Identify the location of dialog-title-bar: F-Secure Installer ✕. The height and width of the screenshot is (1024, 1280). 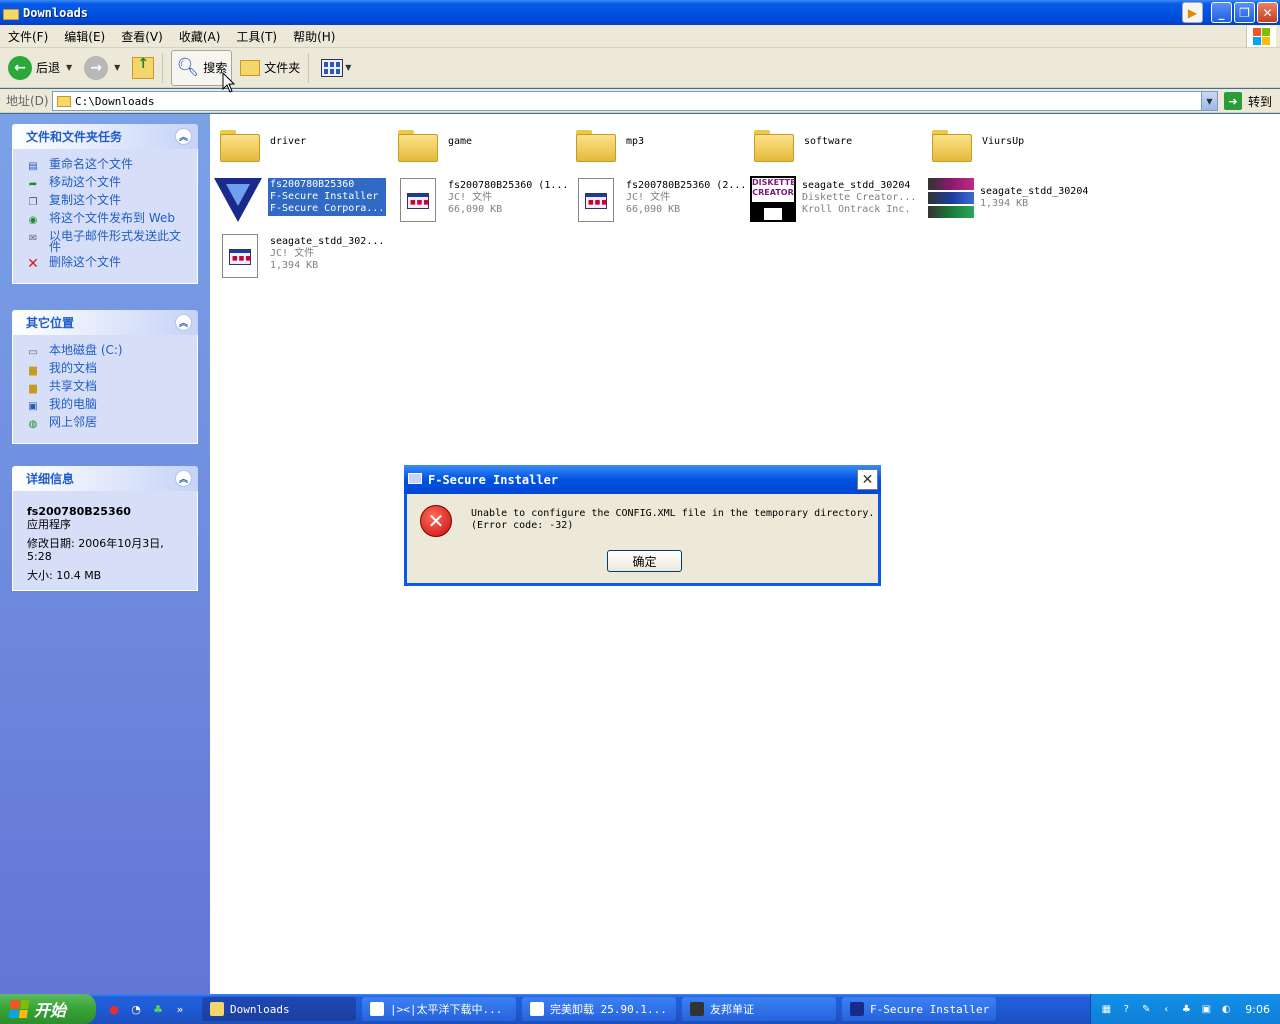
(642, 479).